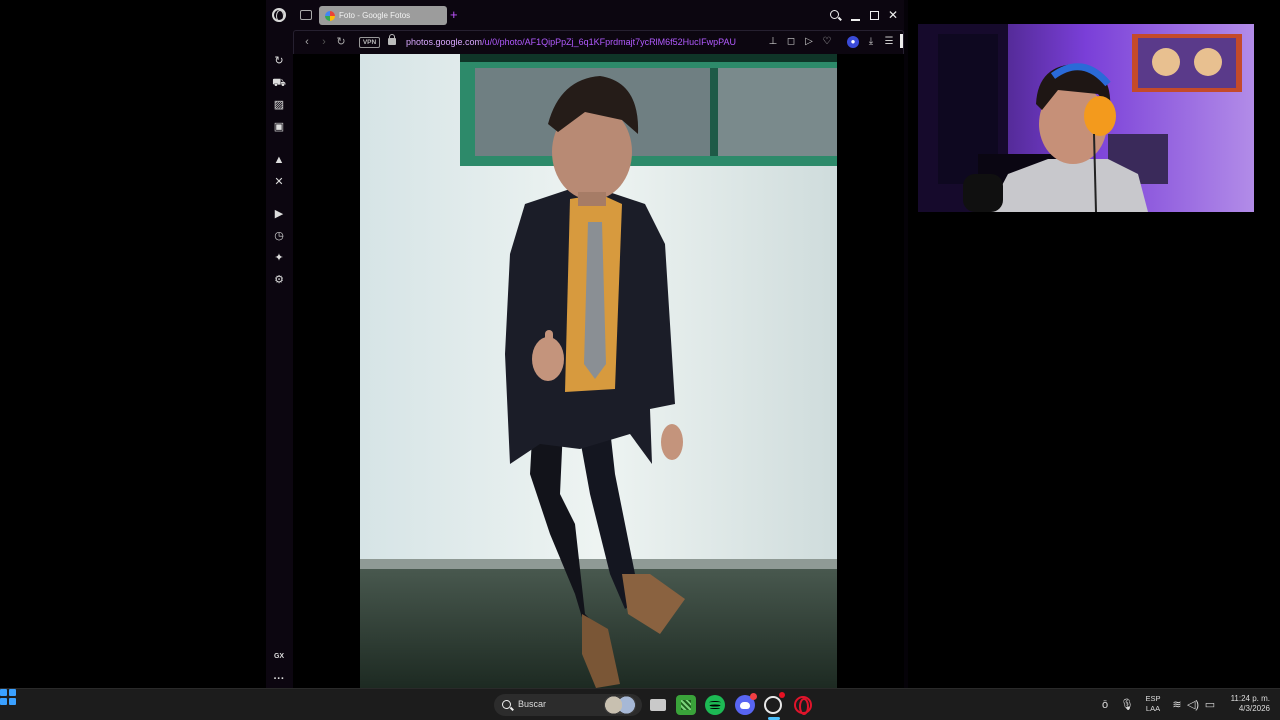 The image size is (1280, 720). Describe the element at coordinates (1177, 705) in the screenshot. I see `wifi-icon: ≋` at that location.